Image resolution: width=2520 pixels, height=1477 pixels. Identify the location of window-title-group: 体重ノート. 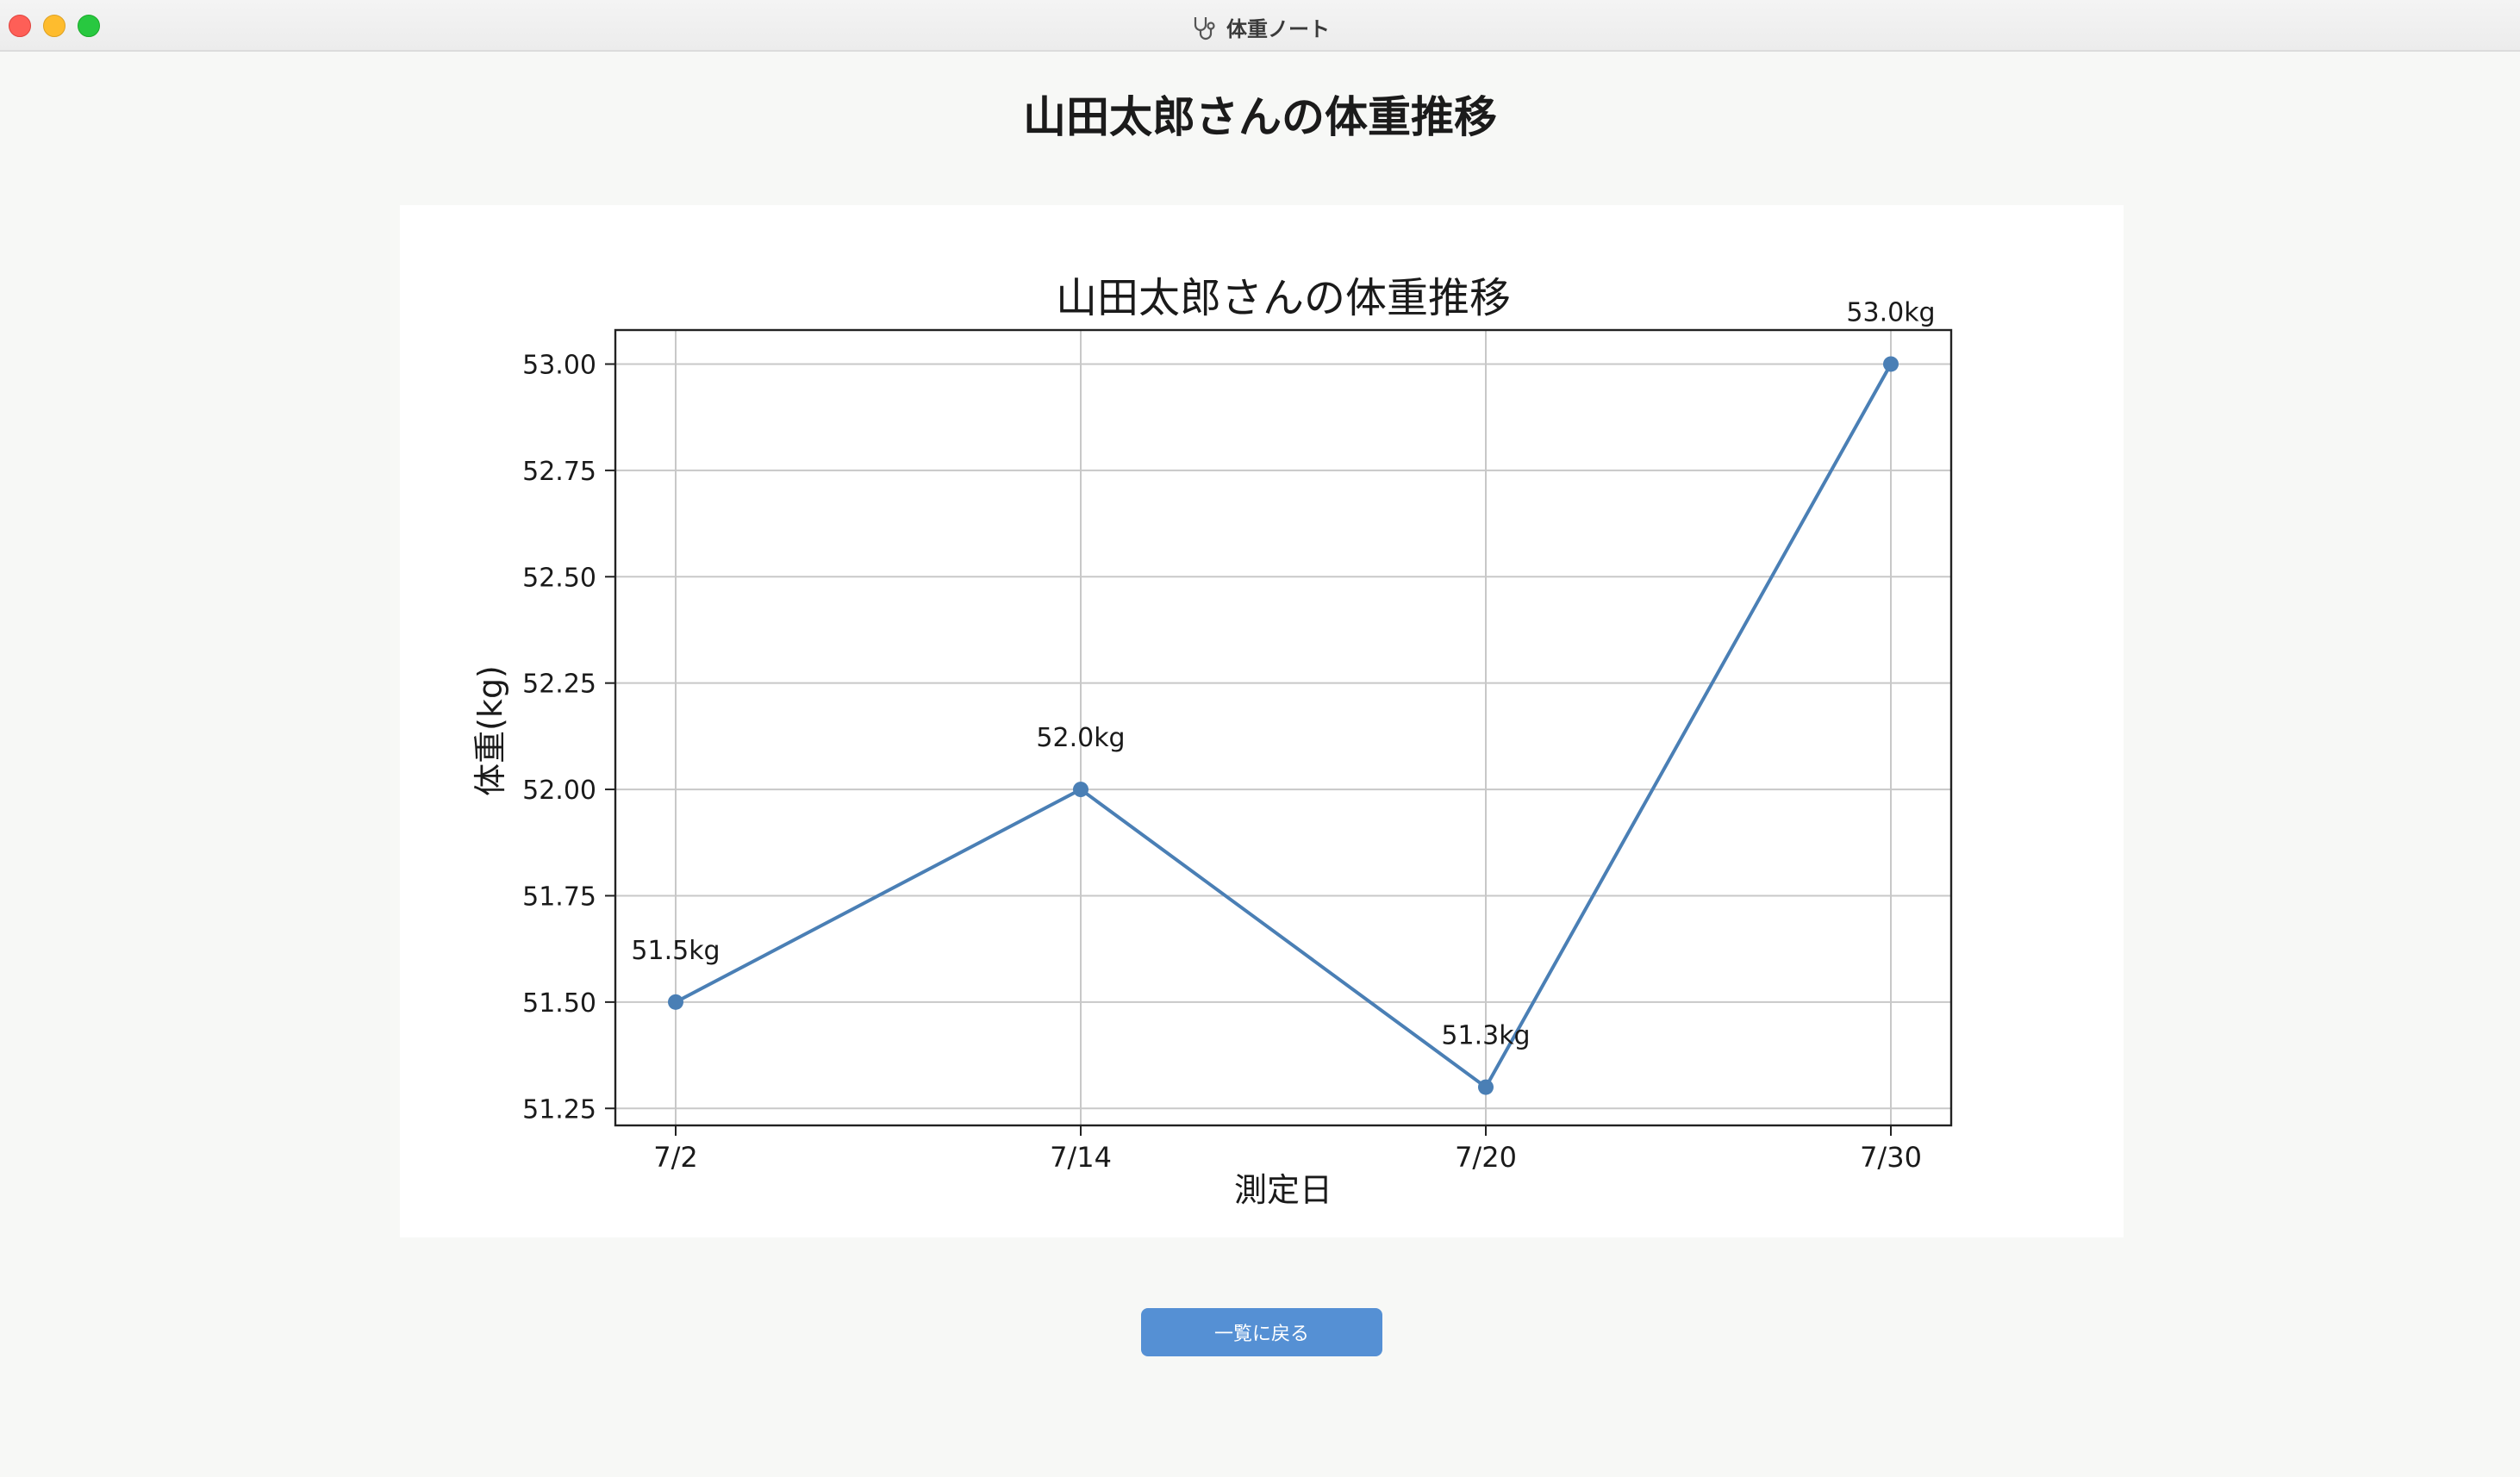
(1260, 27).